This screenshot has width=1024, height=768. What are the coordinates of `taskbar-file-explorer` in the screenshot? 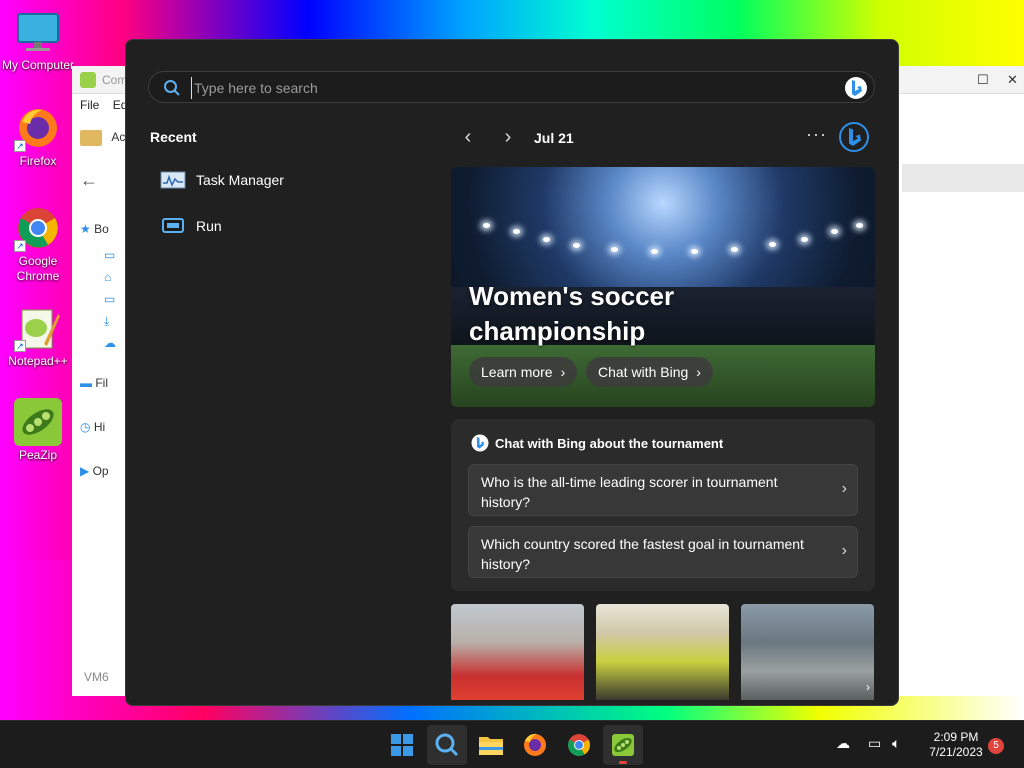 It's located at (491, 745).